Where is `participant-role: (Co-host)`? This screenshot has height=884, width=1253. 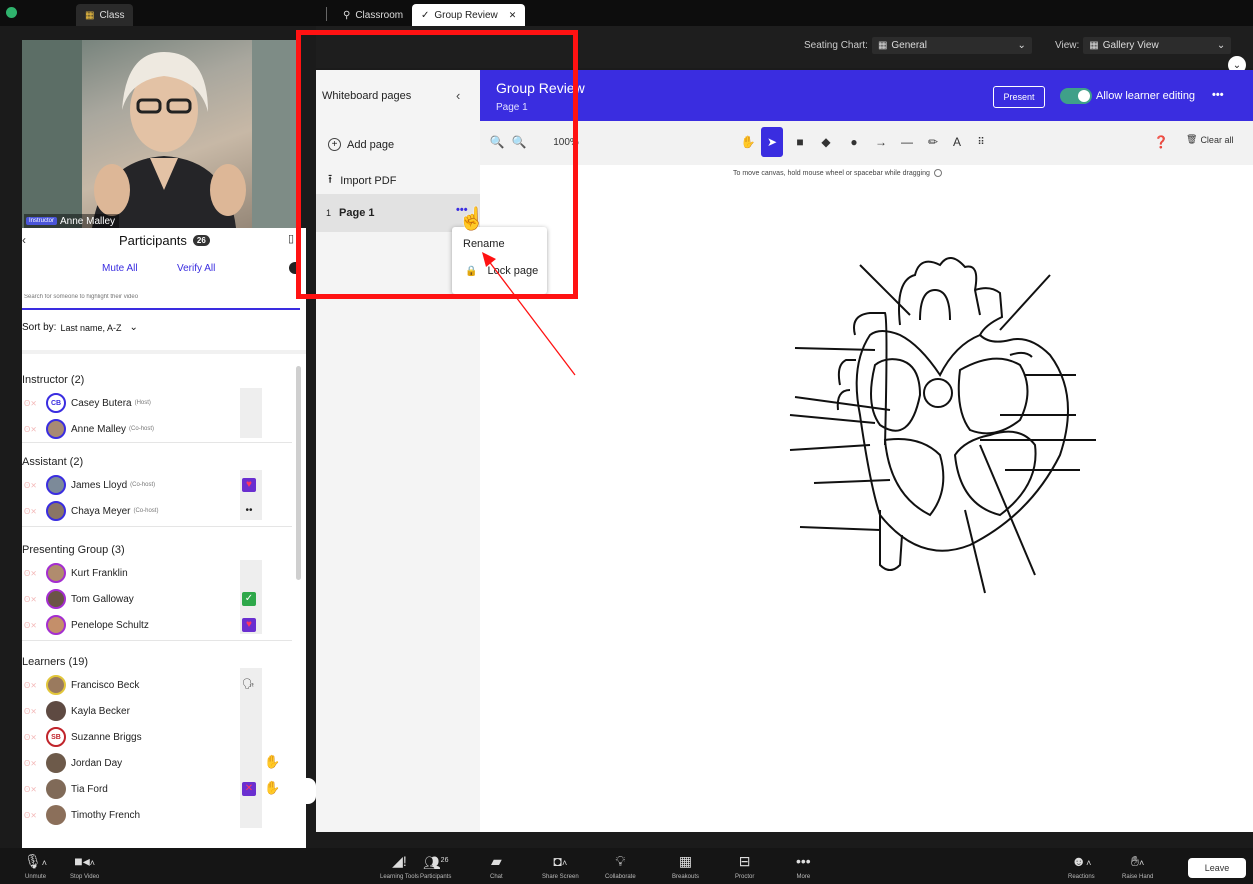
participant-role: (Co-host) is located at coordinates (146, 511).